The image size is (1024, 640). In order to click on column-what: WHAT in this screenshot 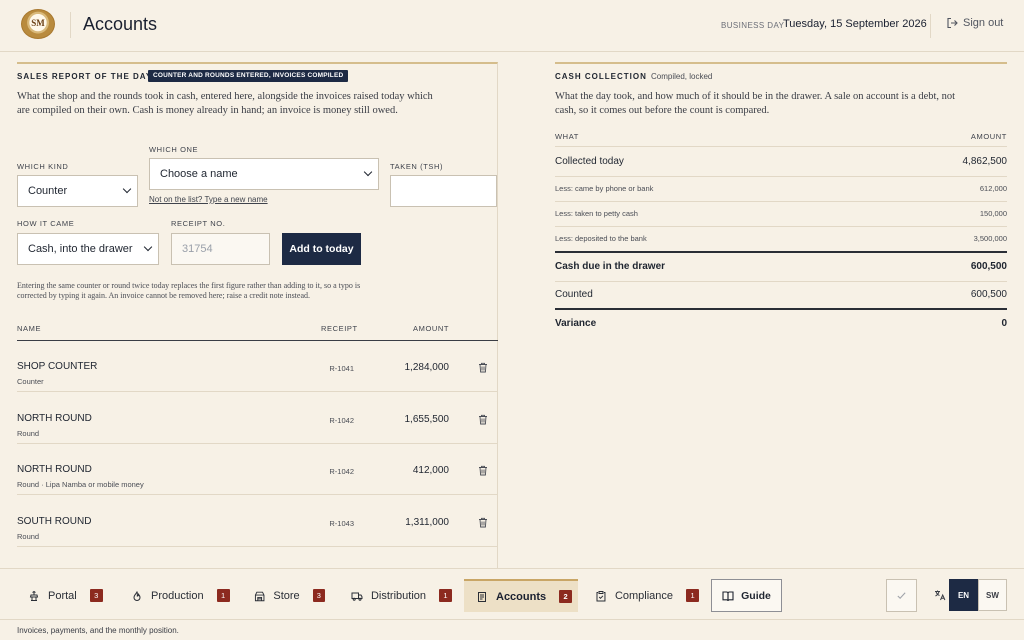, I will do `click(567, 136)`.